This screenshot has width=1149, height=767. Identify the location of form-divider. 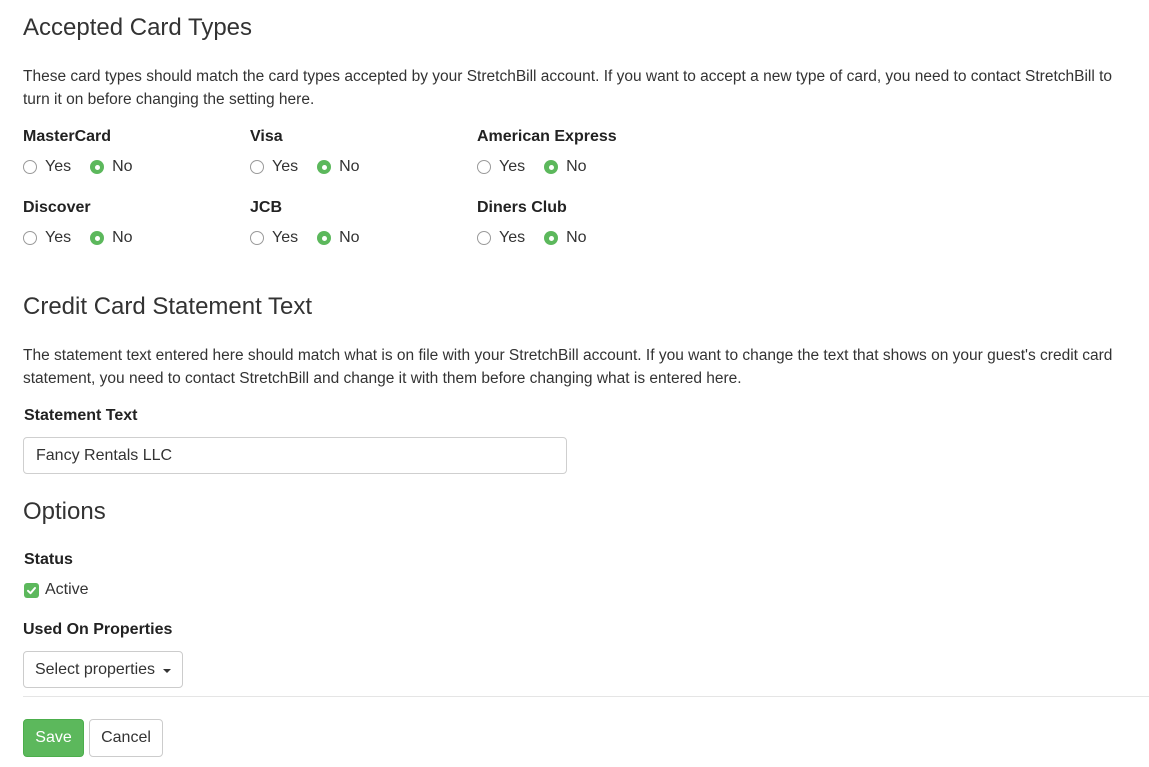
(586, 696).